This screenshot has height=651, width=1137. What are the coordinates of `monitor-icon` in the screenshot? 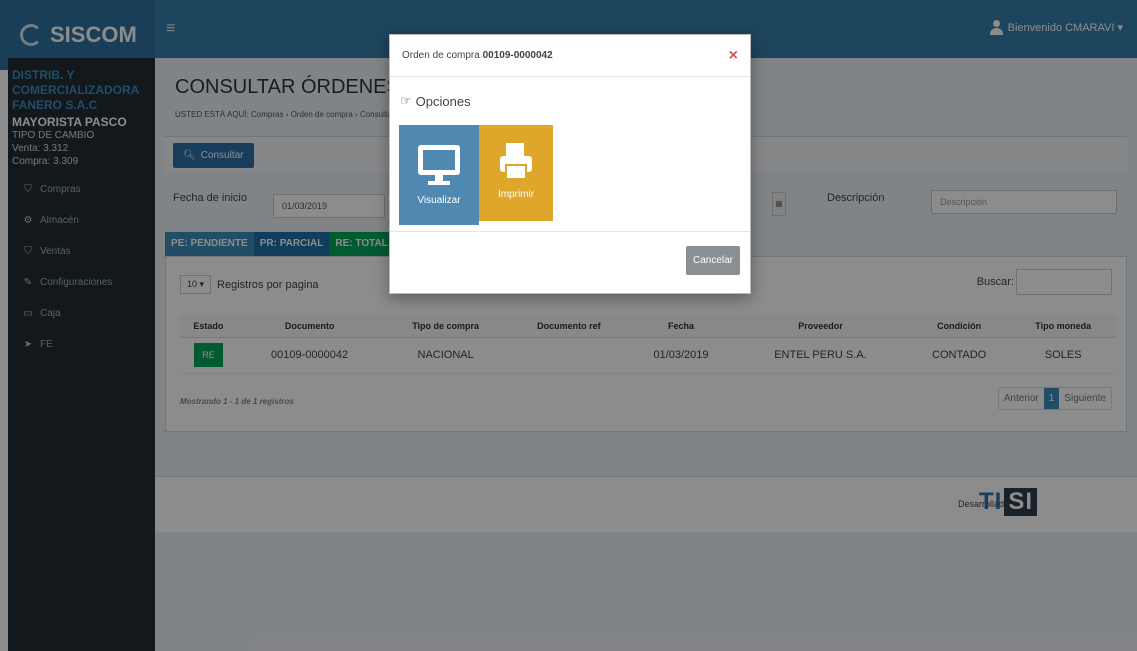 It's located at (439, 165).